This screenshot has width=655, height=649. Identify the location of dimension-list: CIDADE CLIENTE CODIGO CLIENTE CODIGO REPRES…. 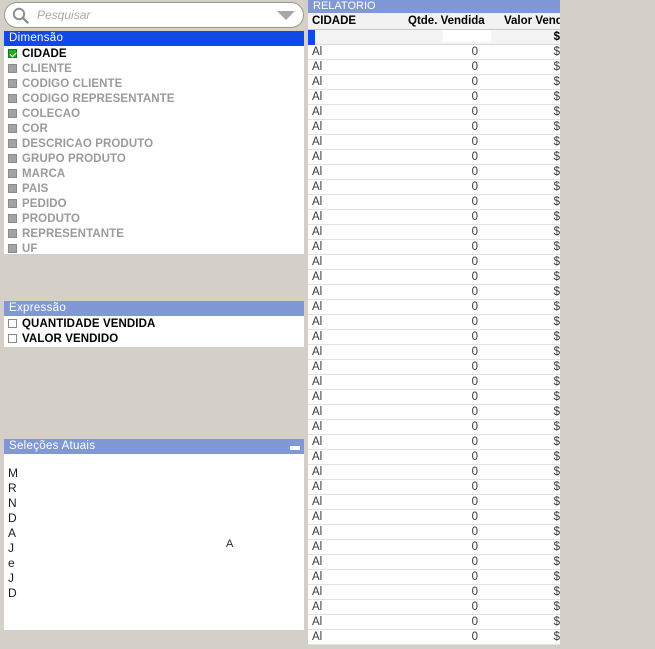
(154, 150).